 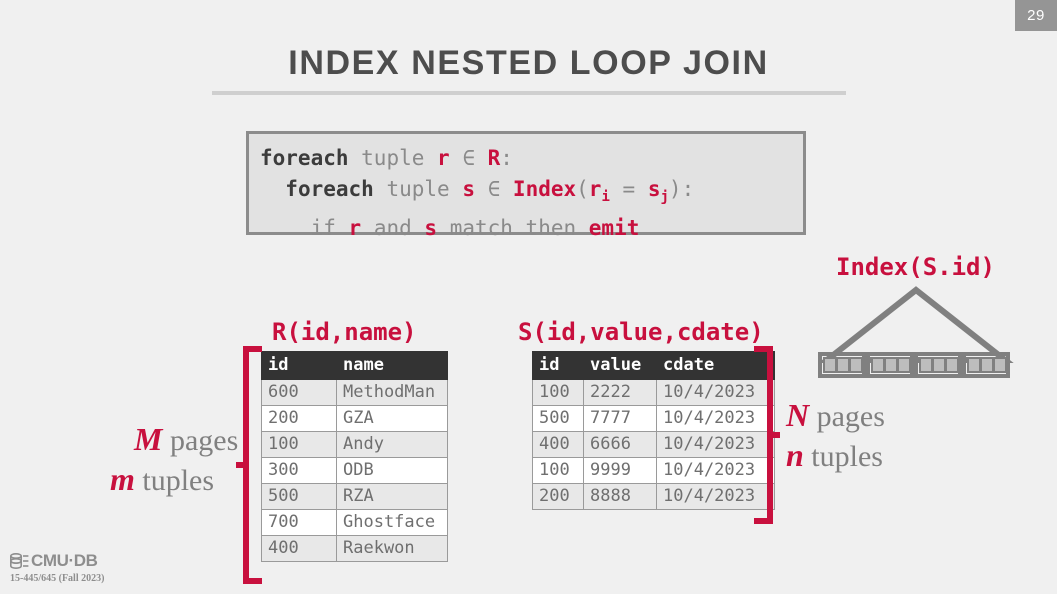 What do you see at coordinates (494, 158) in the screenshot?
I see `code-var-R-1: R` at bounding box center [494, 158].